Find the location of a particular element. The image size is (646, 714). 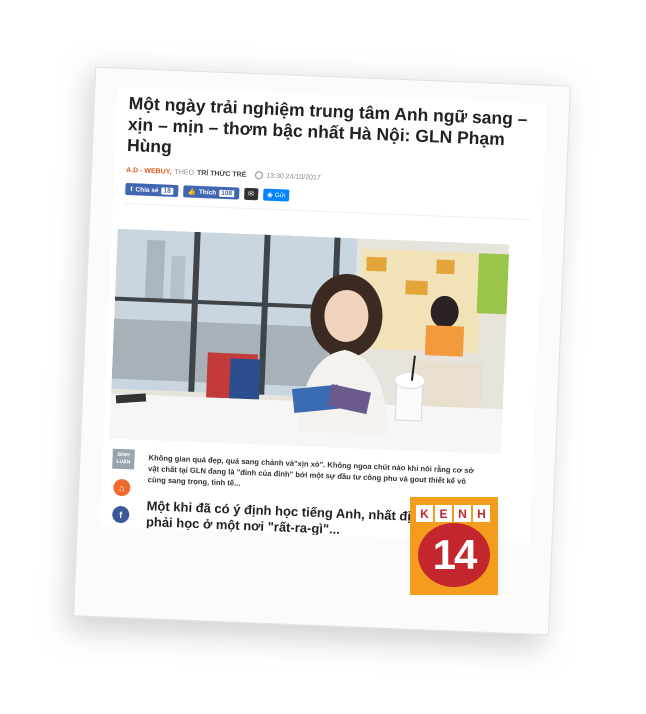

home-icon: ⌂ is located at coordinates (121, 487).